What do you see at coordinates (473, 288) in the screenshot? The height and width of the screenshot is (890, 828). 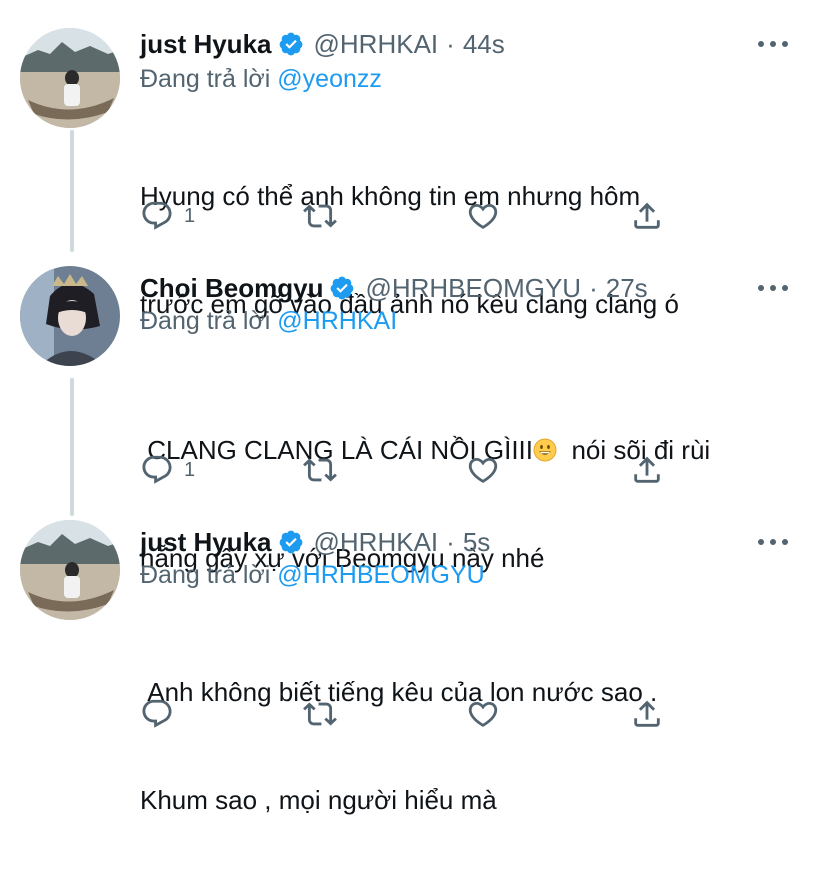 I see `handle: @HRHBEOMGYU` at bounding box center [473, 288].